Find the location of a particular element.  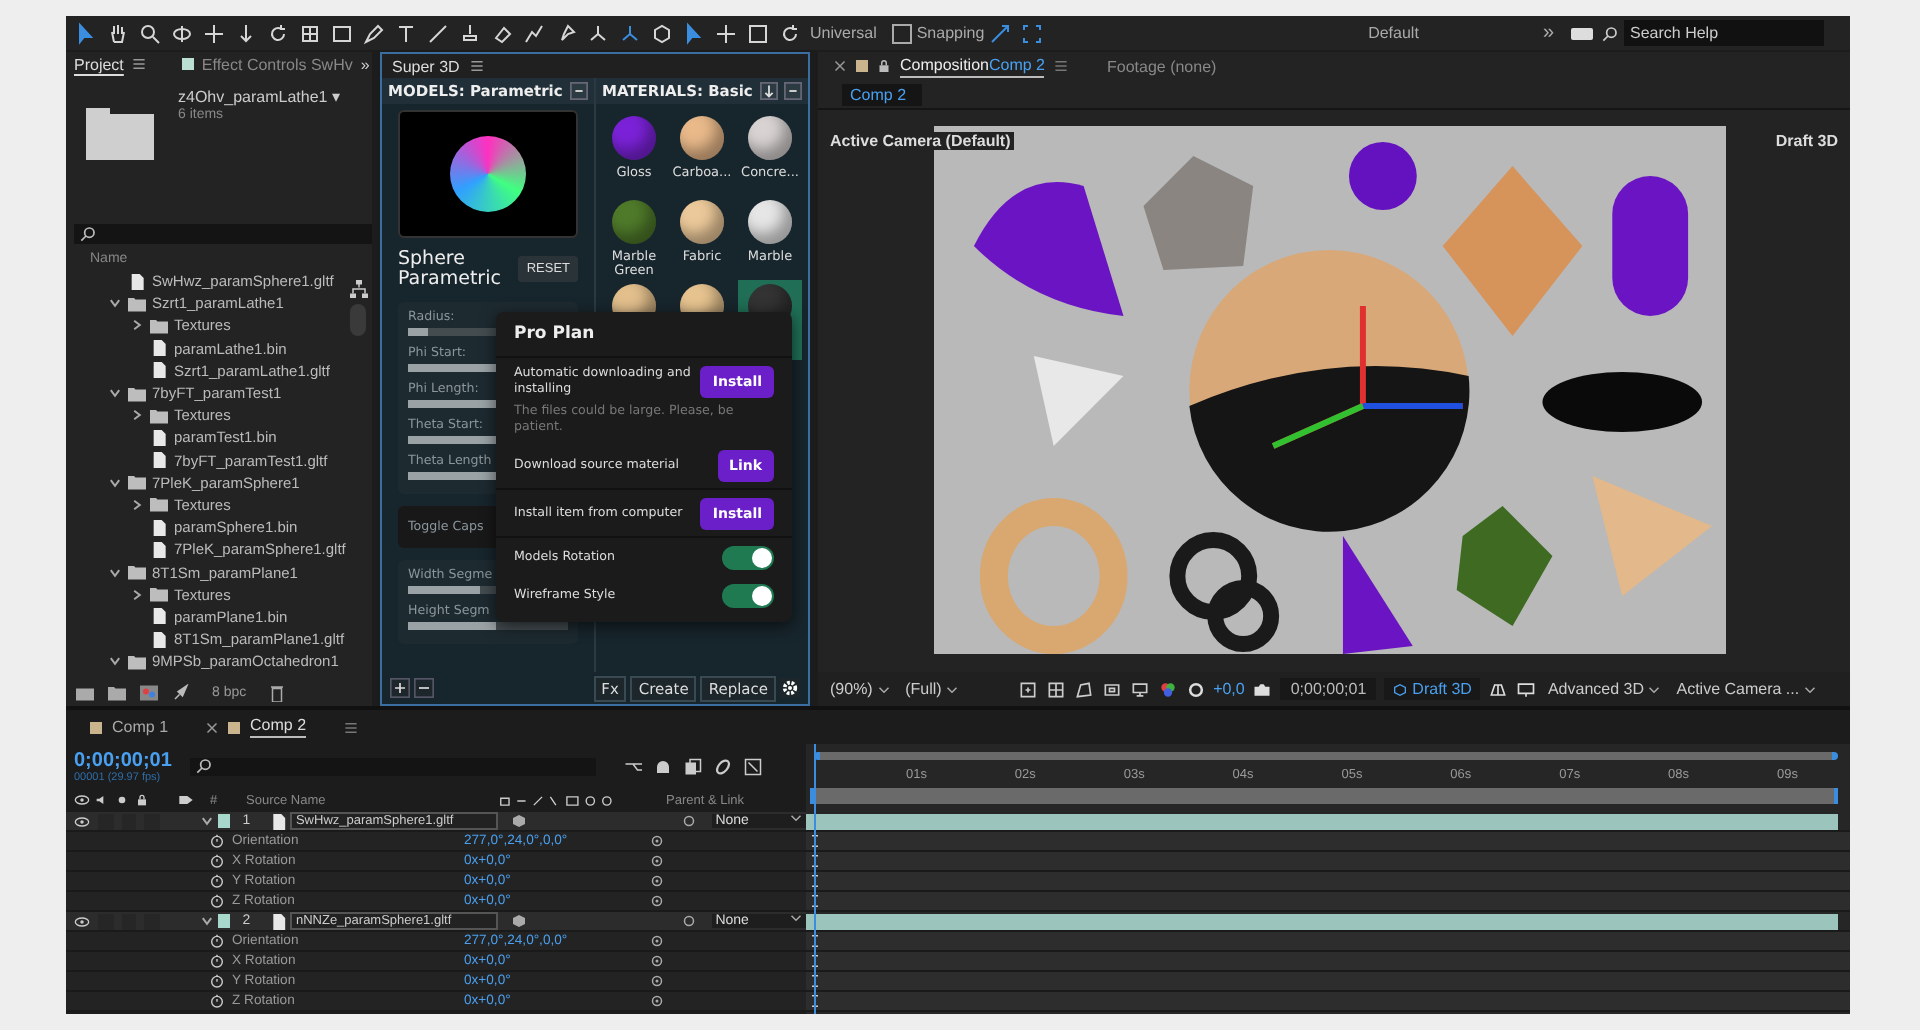

hand-icon is located at coordinates (118, 33).